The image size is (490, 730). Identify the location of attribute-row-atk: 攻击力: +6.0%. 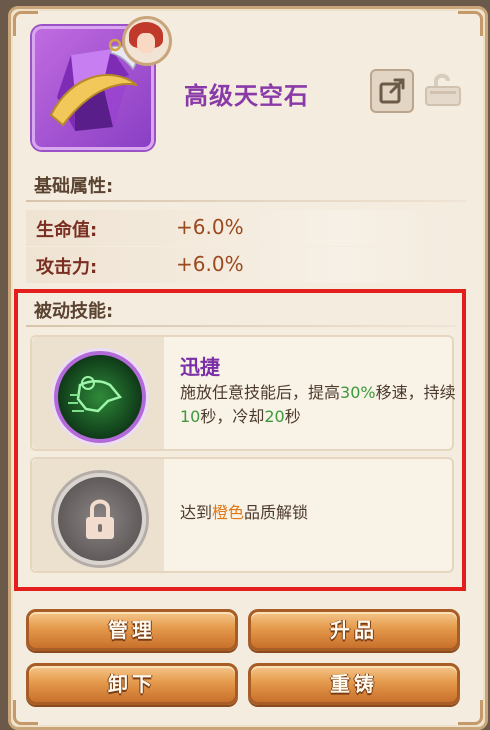
(236, 265).